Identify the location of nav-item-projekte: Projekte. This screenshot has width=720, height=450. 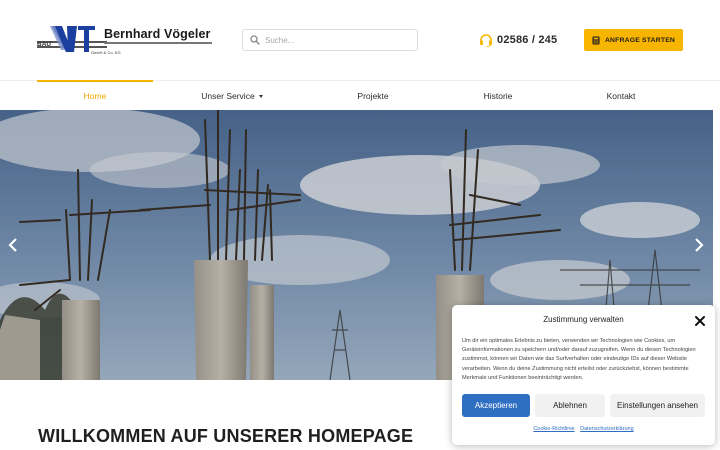
(373, 96).